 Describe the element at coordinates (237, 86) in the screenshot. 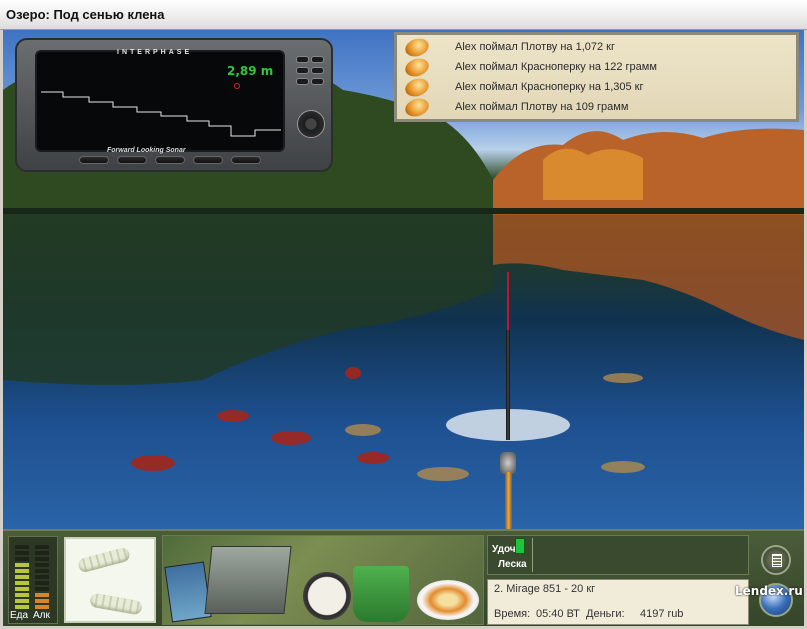

I see `sonar-lure-marker` at that location.